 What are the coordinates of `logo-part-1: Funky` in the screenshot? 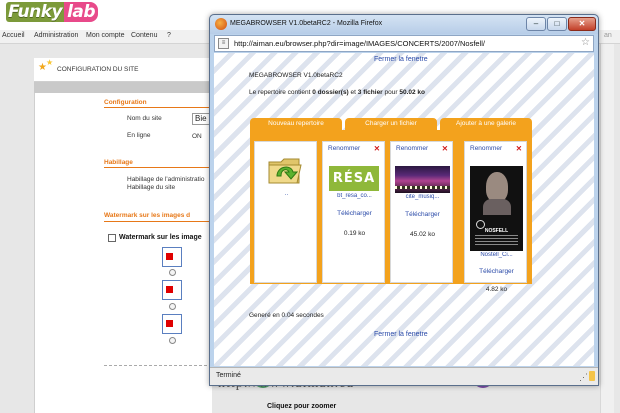 It's located at (35, 12).